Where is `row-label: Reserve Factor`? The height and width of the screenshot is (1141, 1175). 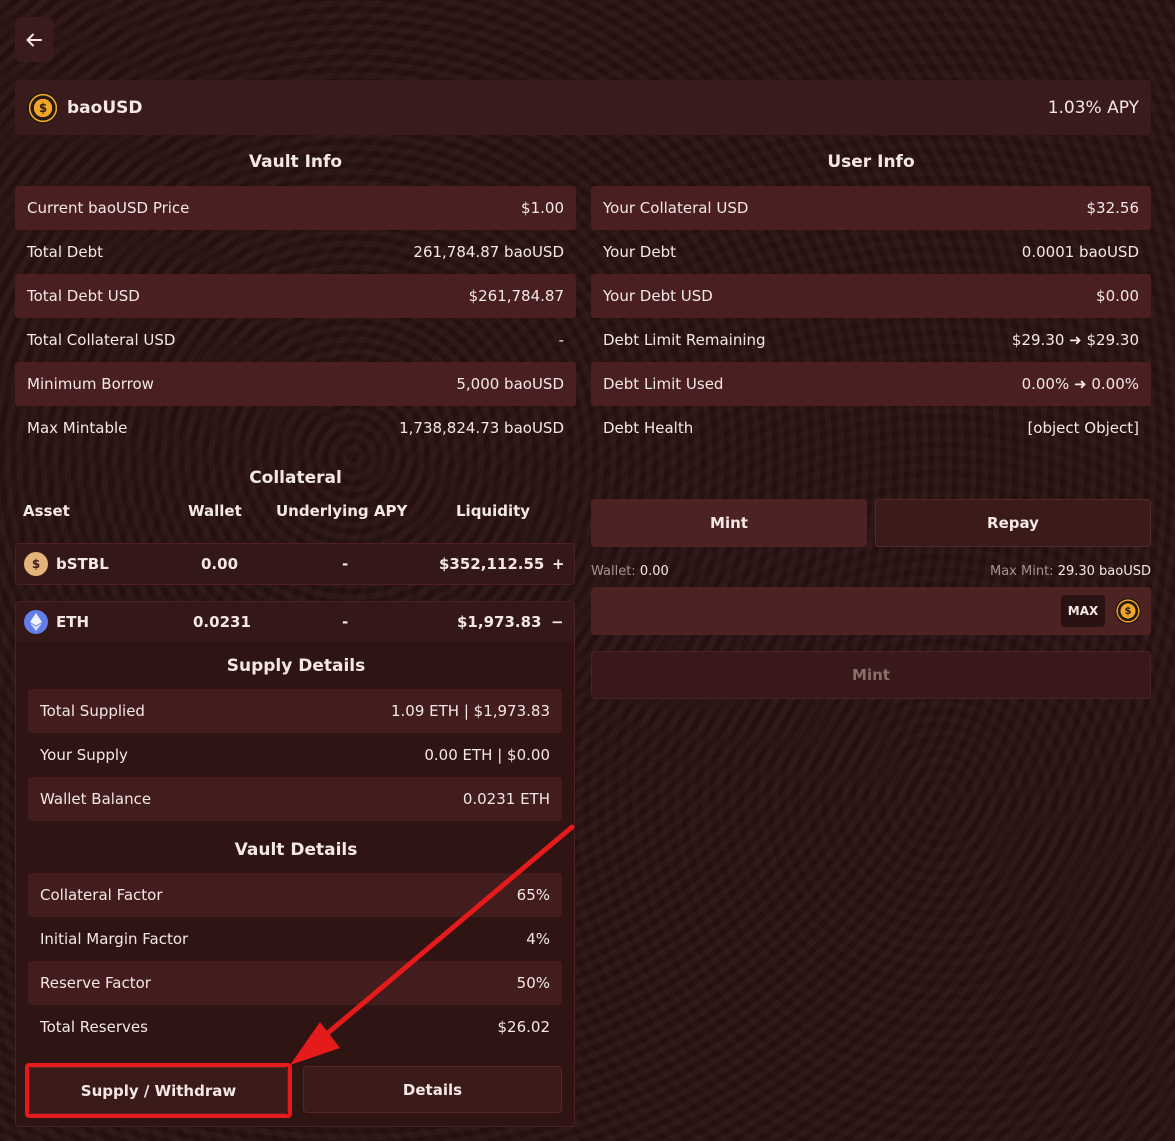
row-label: Reserve Factor is located at coordinates (95, 983).